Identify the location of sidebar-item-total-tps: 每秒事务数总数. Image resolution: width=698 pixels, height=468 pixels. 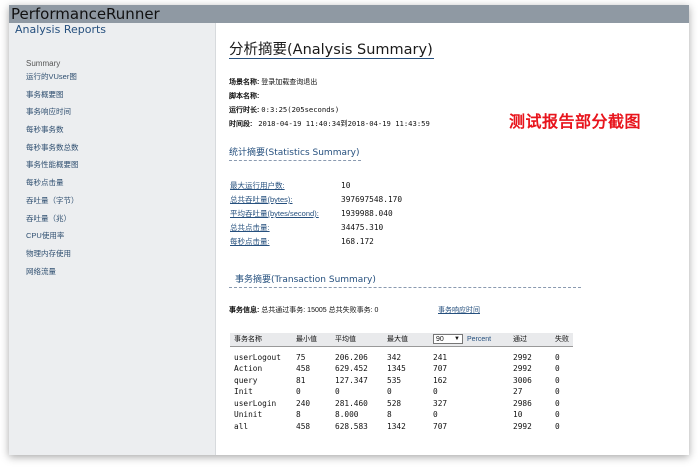
(52, 151).